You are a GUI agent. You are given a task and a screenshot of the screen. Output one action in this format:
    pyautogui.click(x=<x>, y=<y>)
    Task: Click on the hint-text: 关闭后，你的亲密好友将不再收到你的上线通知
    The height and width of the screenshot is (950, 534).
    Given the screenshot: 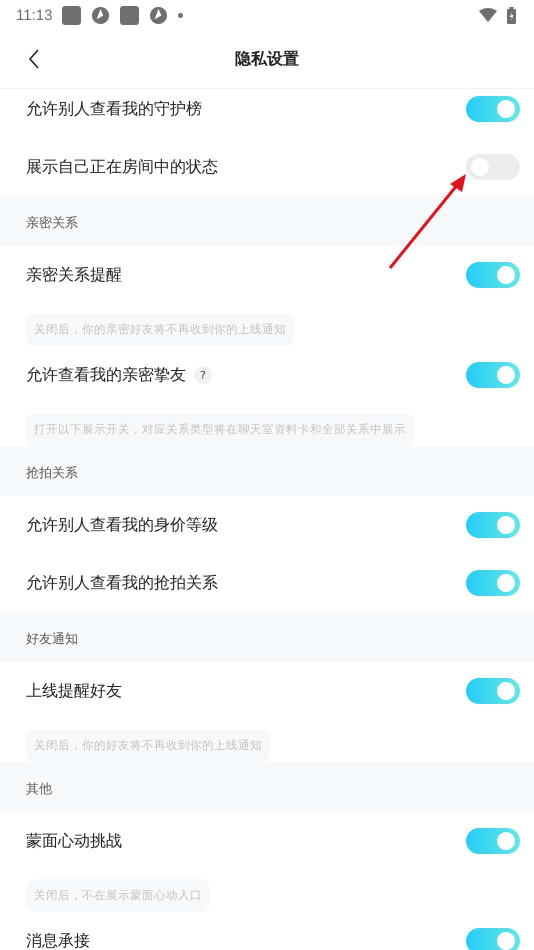 What is the action you would take?
    pyautogui.click(x=160, y=329)
    